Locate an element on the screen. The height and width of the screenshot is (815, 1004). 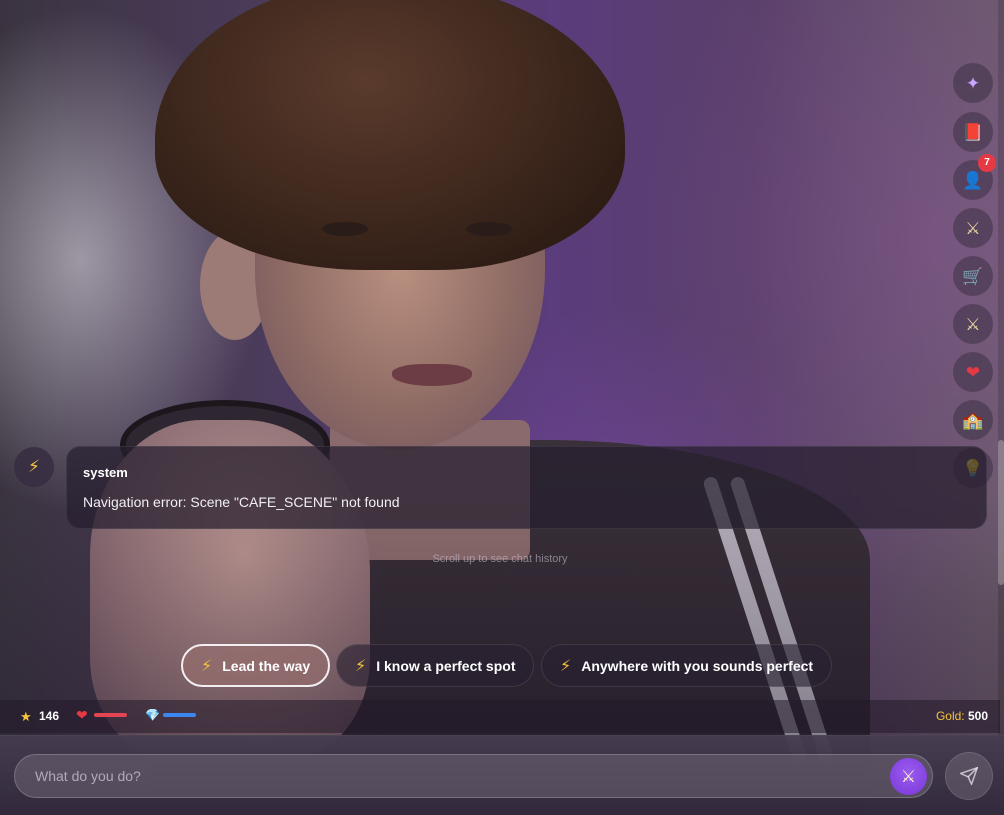
action-mode-button: ⚔ is located at coordinates (908, 776).